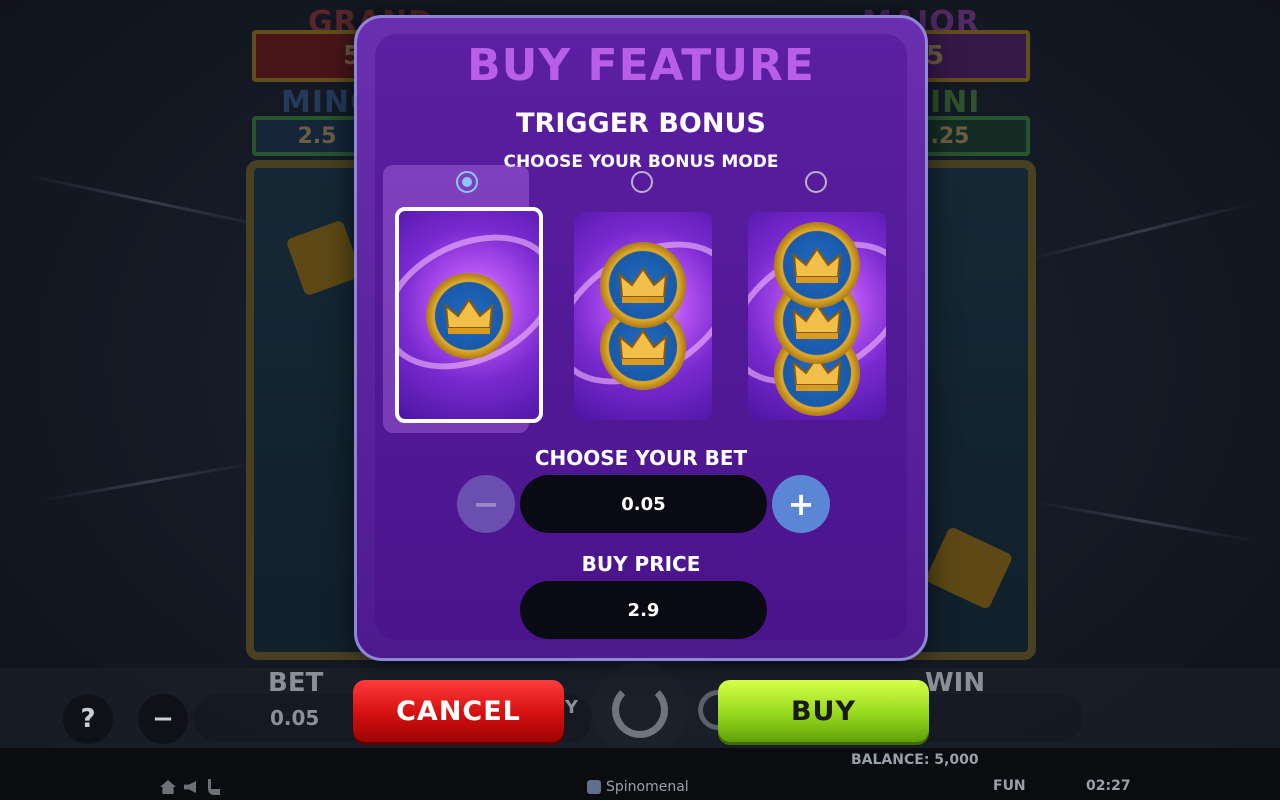  I want to click on bar-win-label: WIN, so click(955, 683).